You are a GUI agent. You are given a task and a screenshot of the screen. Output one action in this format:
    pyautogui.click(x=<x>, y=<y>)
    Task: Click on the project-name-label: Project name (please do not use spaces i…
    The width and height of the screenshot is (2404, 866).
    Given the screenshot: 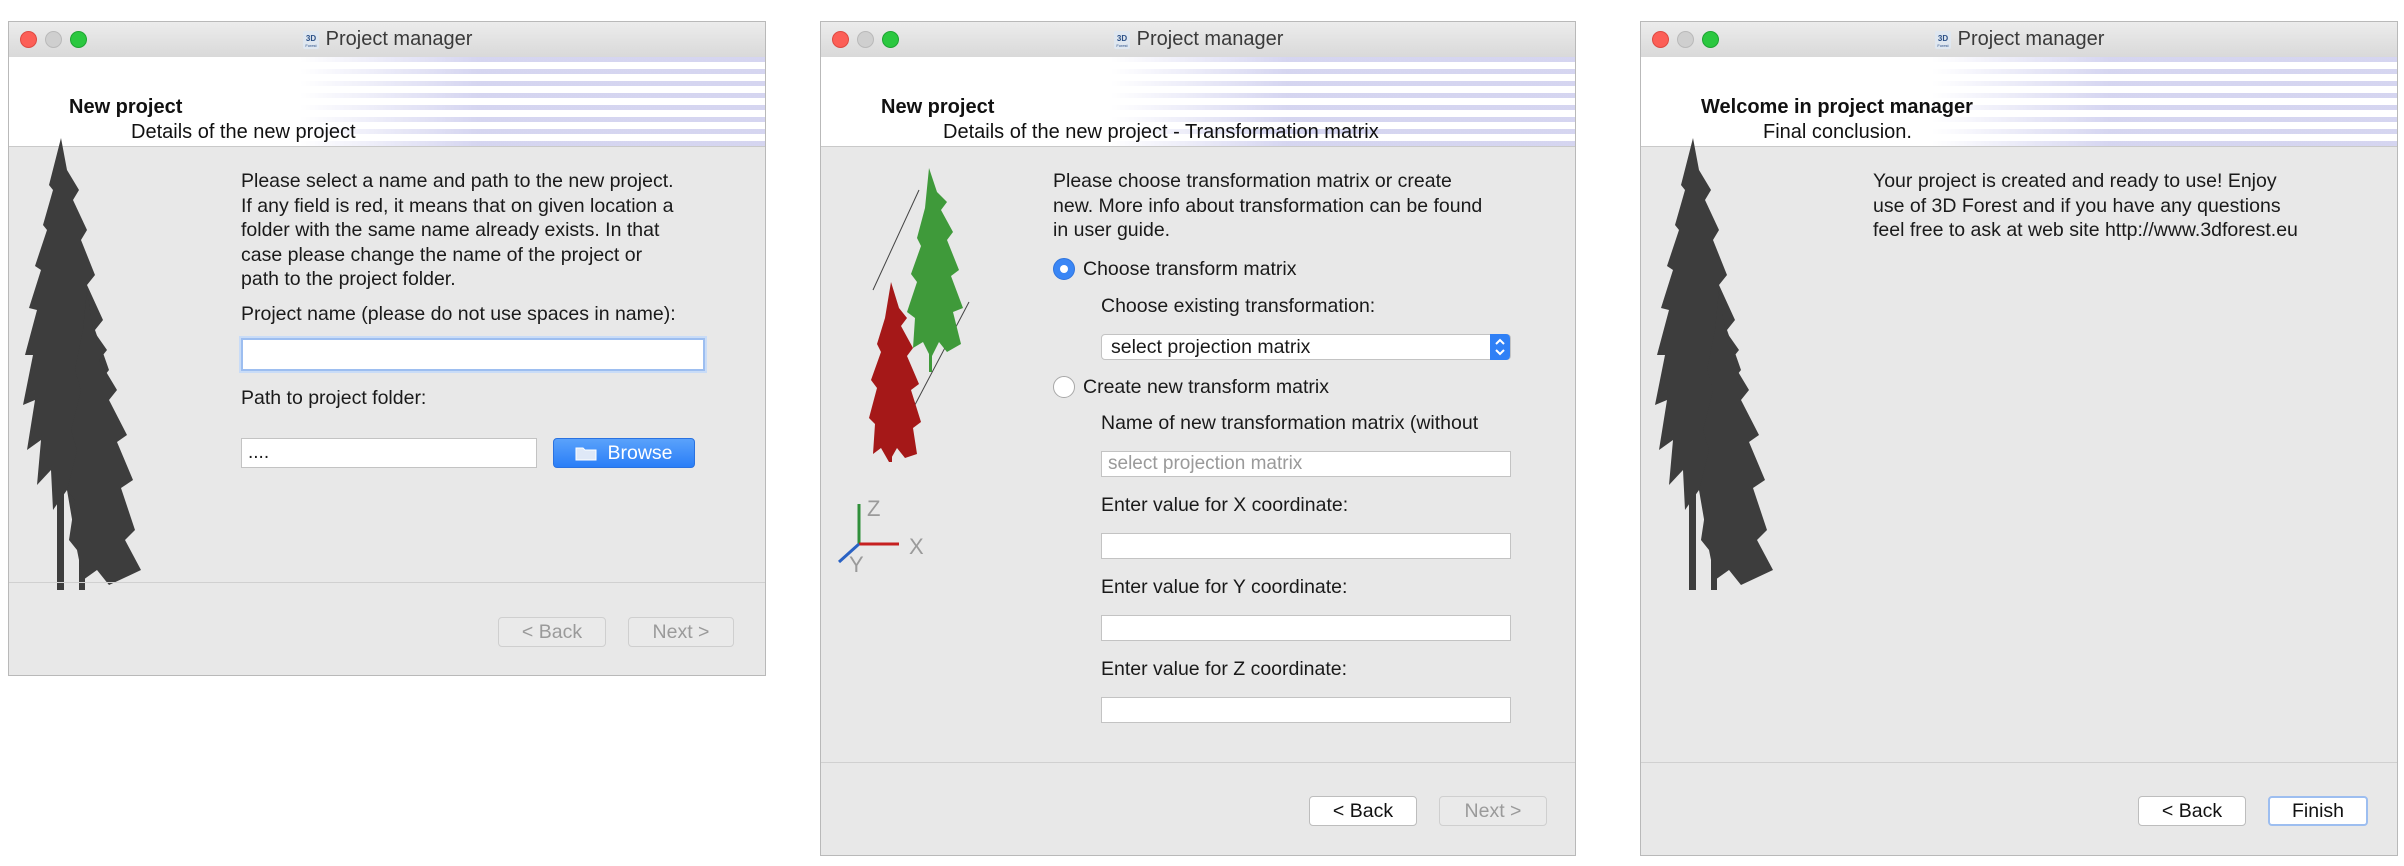 What is the action you would take?
    pyautogui.click(x=458, y=314)
    